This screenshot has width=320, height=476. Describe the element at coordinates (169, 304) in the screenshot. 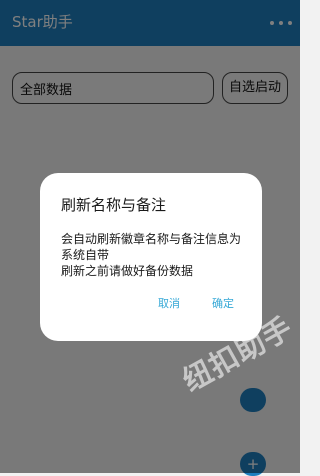

I see `cancel-button: 取消` at that location.